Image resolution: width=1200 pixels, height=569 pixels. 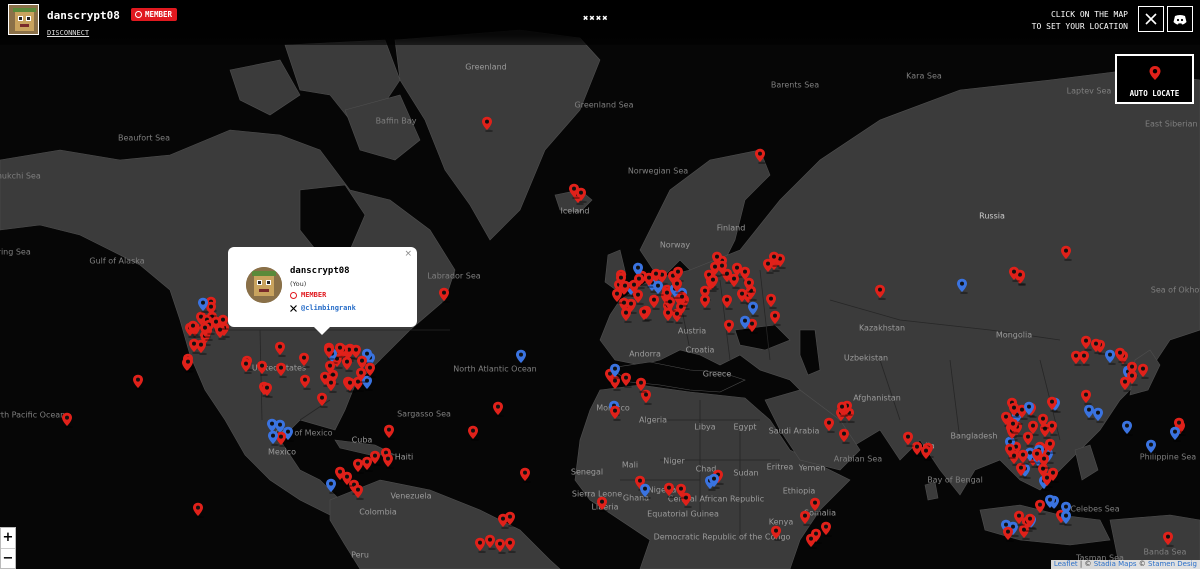 What do you see at coordinates (1180, 19) in the screenshot?
I see `discord-link-button` at bounding box center [1180, 19].